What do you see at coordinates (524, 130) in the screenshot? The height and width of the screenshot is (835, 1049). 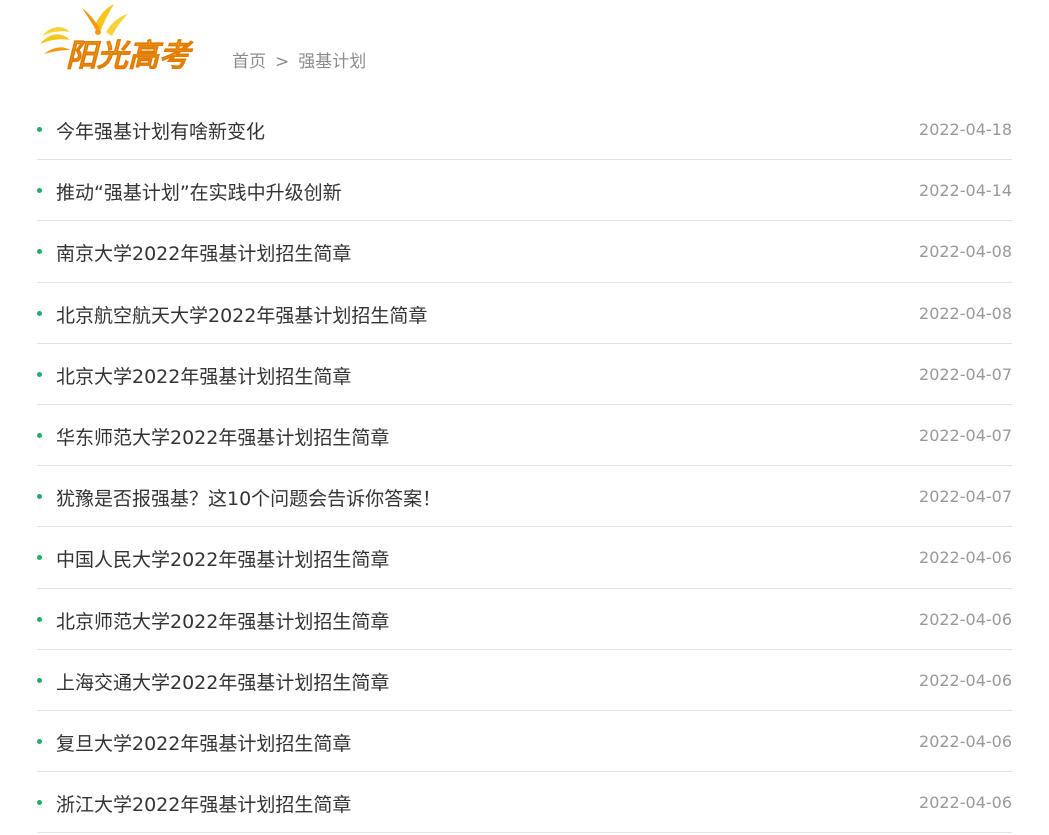 I see `list-item: 今年强基计划有啥新变化 2022-04-18` at bounding box center [524, 130].